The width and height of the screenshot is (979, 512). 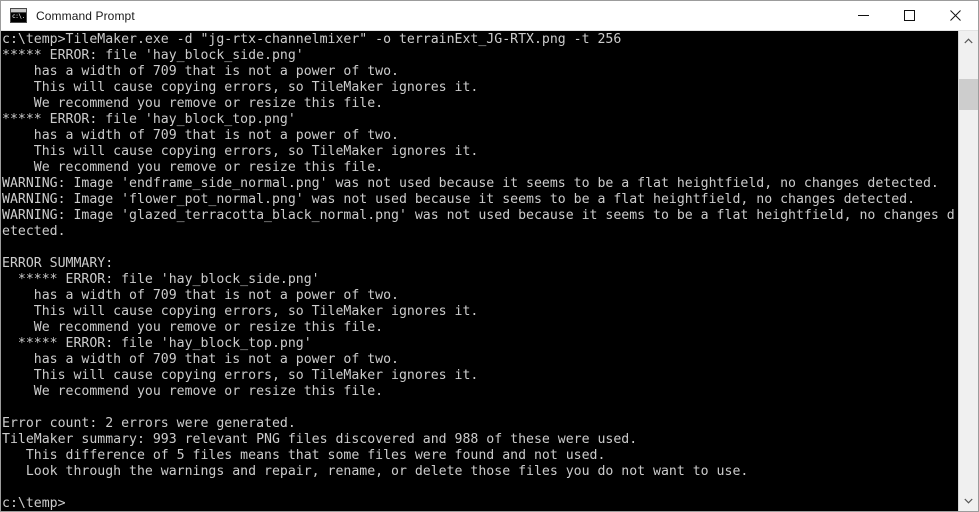 What do you see at coordinates (34, 231) in the screenshot?
I see `terminal-line: etected.` at bounding box center [34, 231].